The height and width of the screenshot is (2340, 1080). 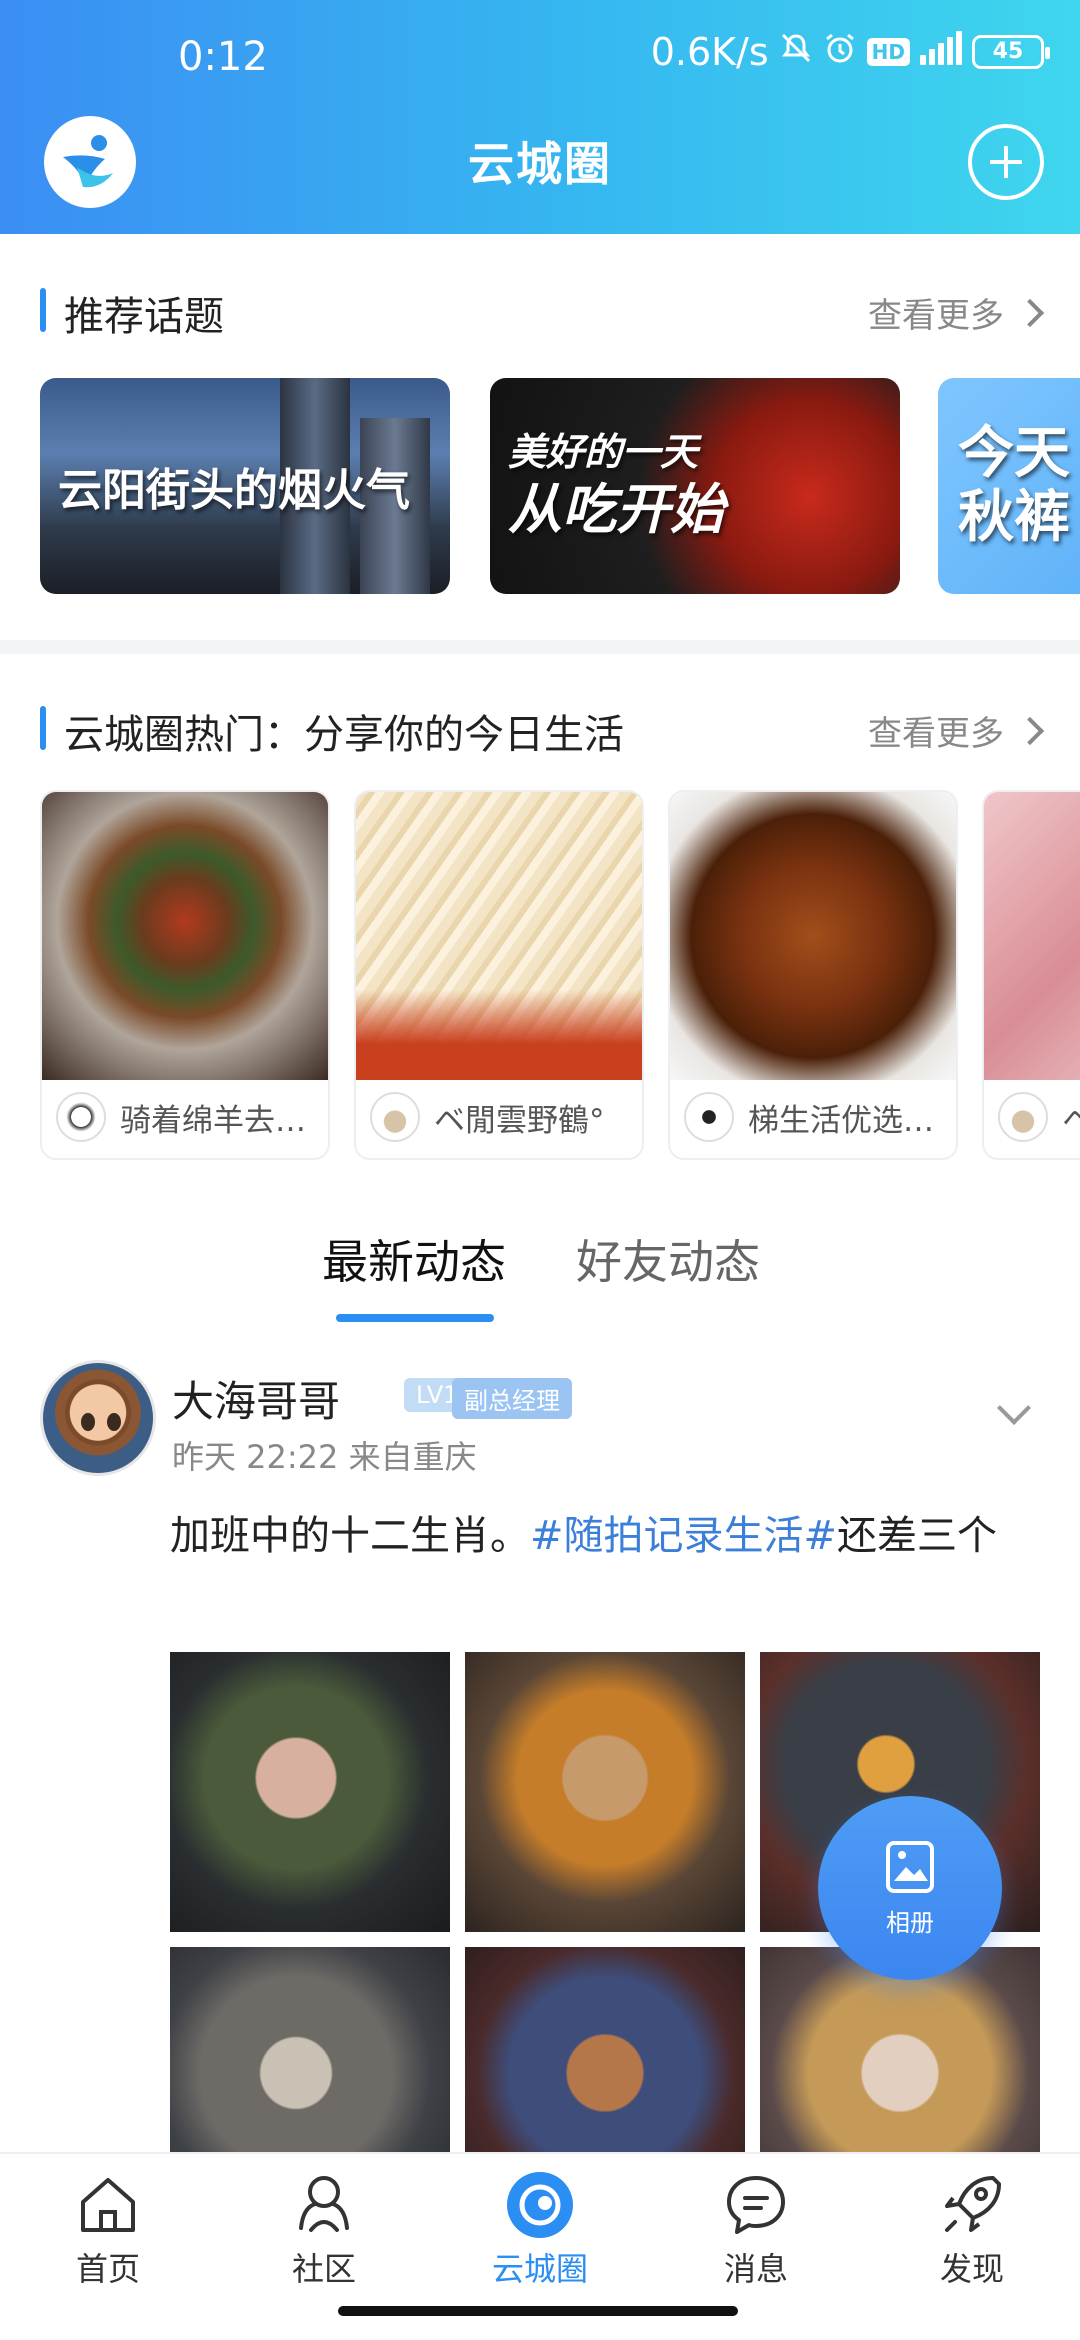 What do you see at coordinates (350, 1536) in the screenshot?
I see `post-text-body: 加班中的十二生肖。` at bounding box center [350, 1536].